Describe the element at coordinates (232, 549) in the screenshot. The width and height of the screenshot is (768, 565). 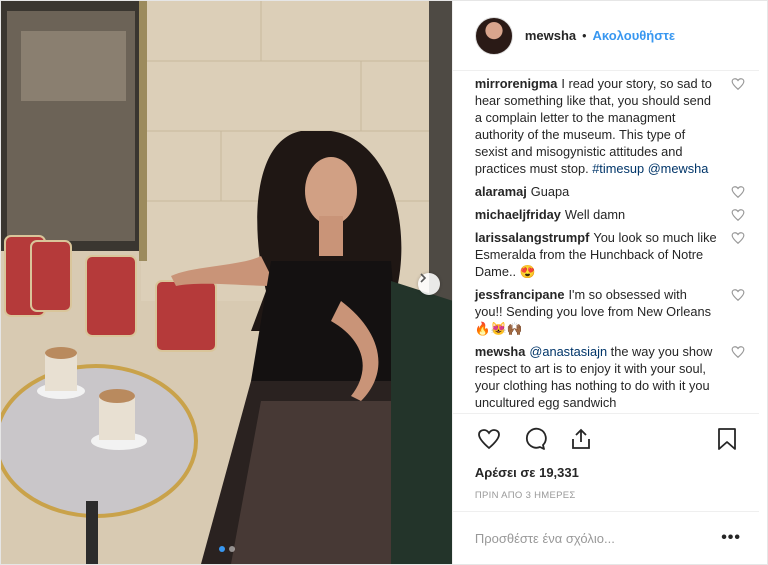
I see `carousel-dot` at that location.